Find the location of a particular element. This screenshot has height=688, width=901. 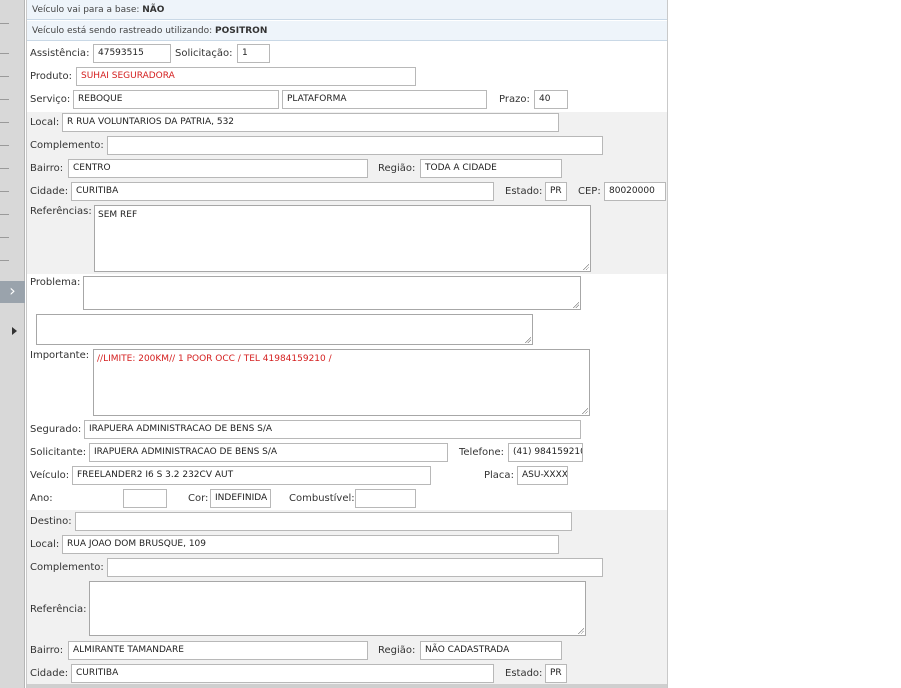

telefone-field: (41) 984159210 is located at coordinates (545, 452).